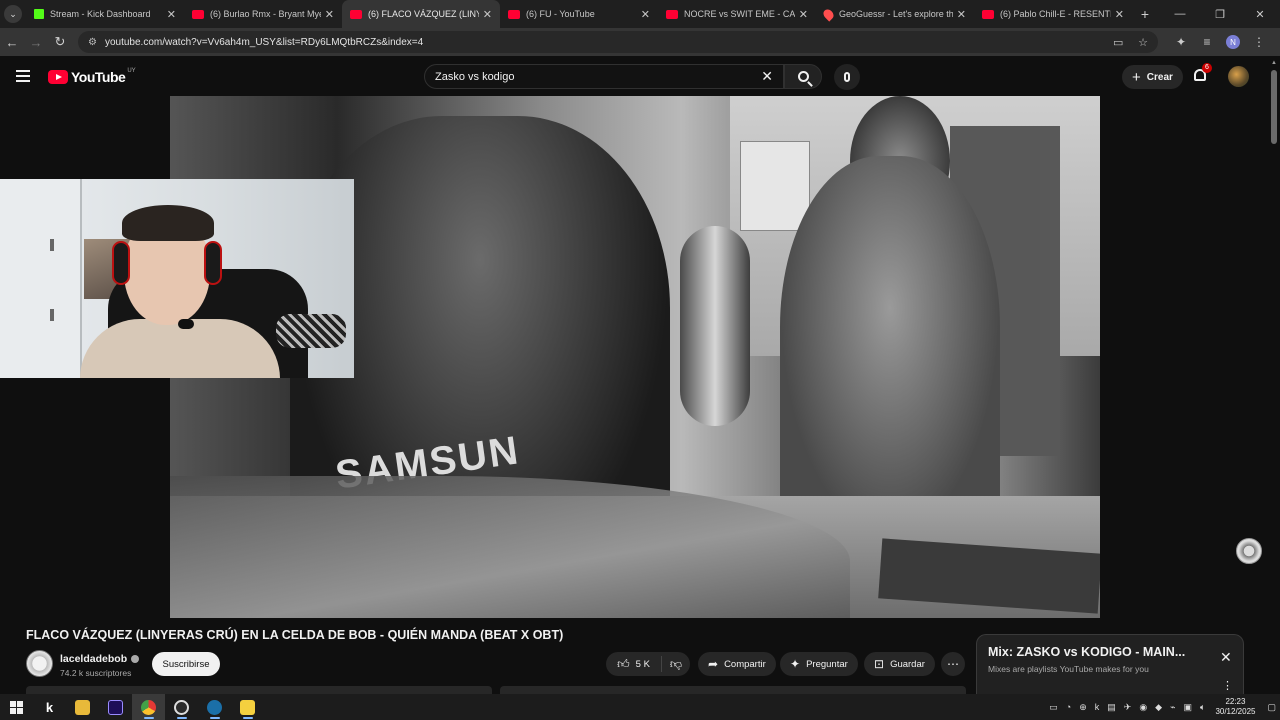 The width and height of the screenshot is (1280, 720). I want to click on cast-icon: ▭, so click(1118, 43).